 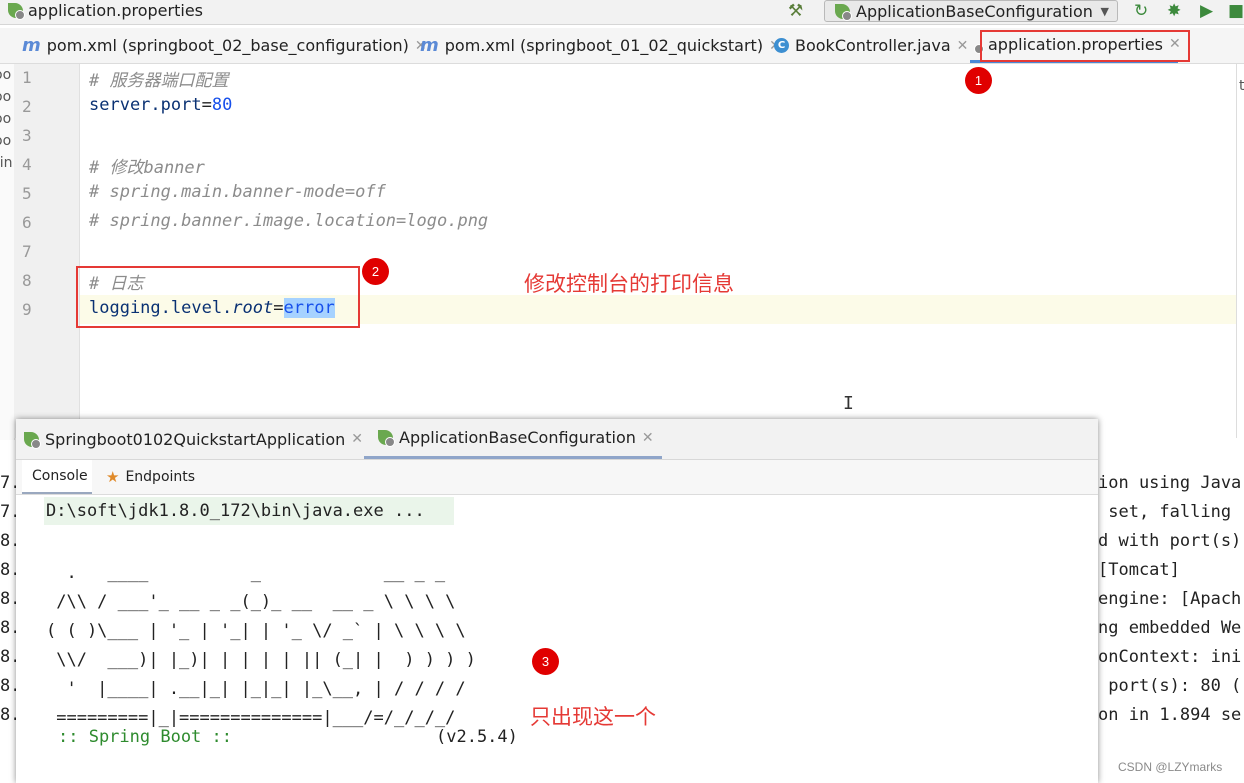 What do you see at coordinates (1139, 570) in the screenshot?
I see `log-fragment-right: [Tomcat]` at bounding box center [1139, 570].